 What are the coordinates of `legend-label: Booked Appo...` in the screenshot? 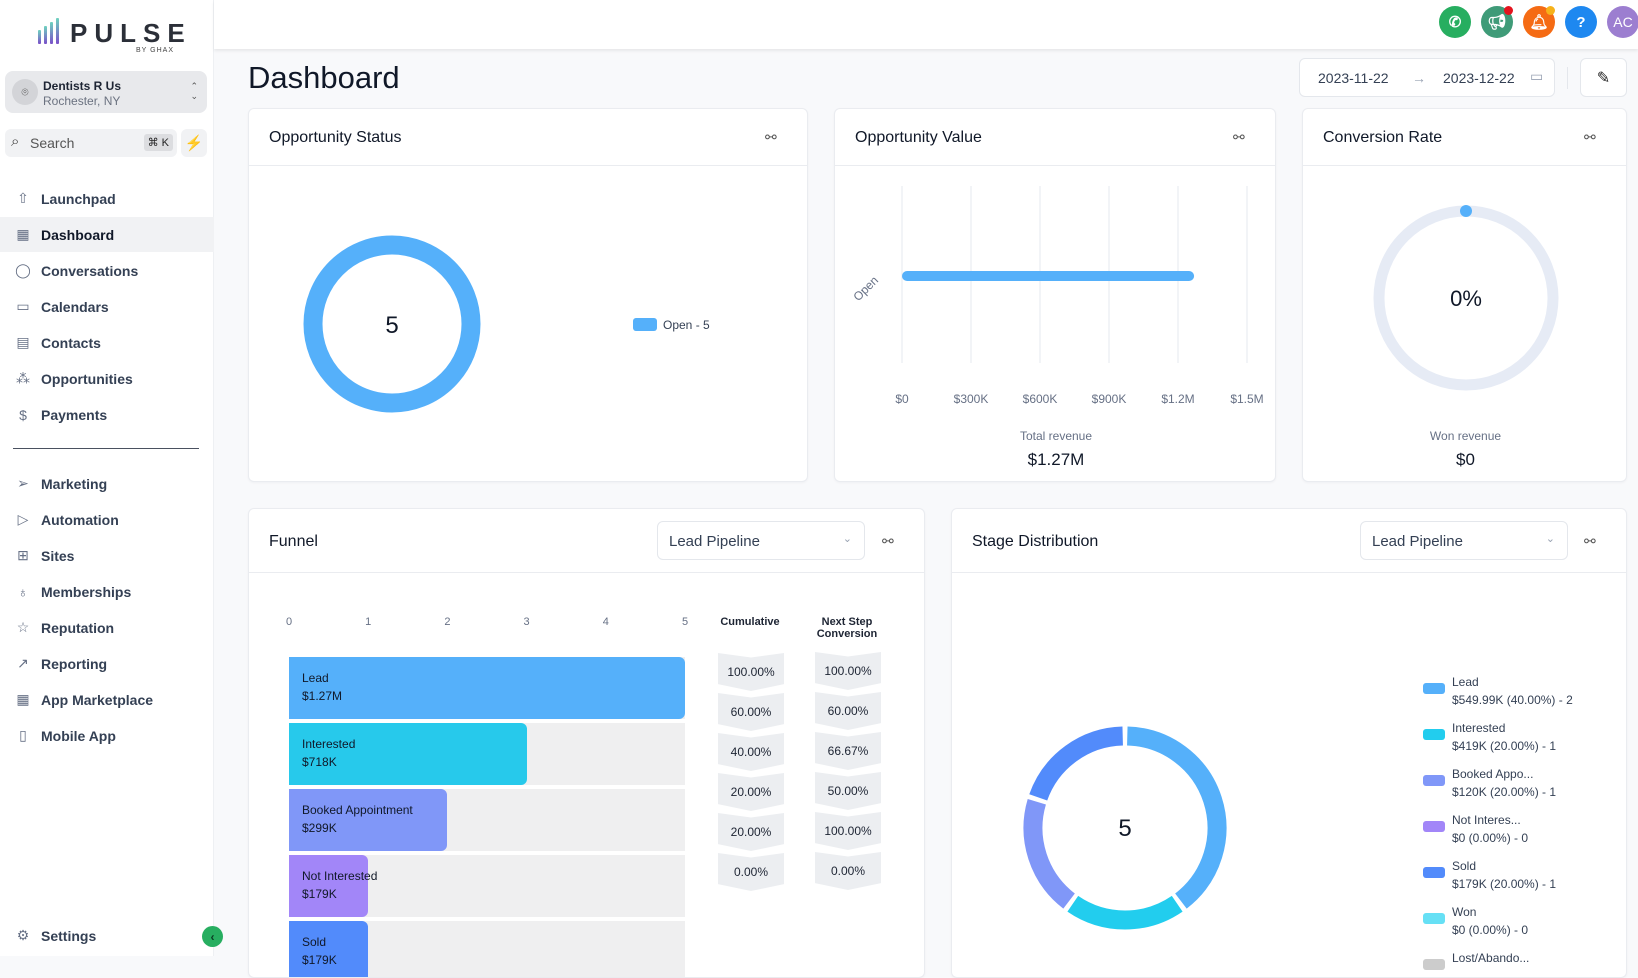 It's located at (1492, 774).